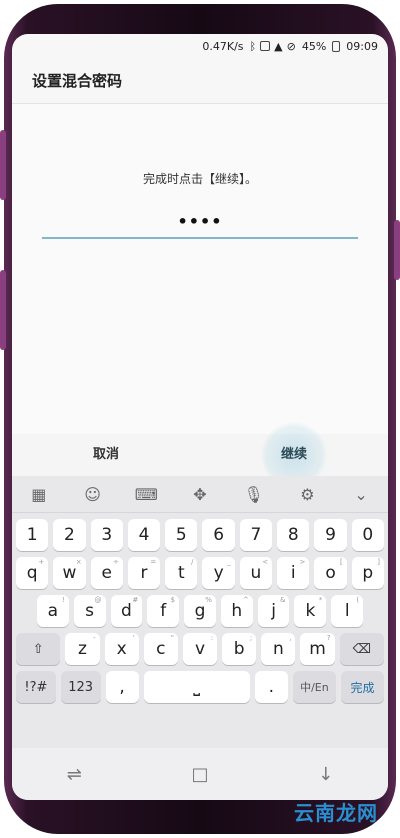 Image resolution: width=400 pixels, height=838 pixels. I want to click on key: q +, so click(32, 573).